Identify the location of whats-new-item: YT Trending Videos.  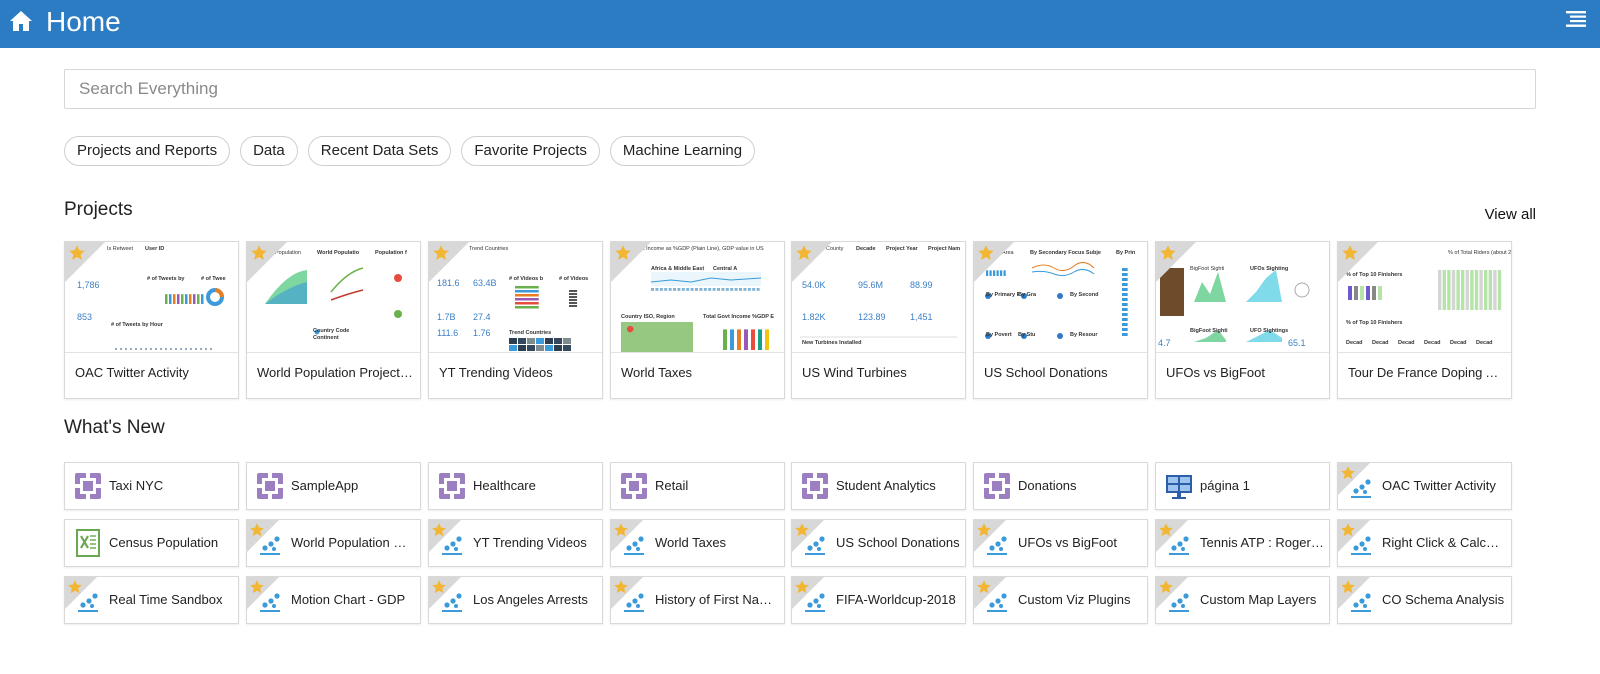
(515, 543).